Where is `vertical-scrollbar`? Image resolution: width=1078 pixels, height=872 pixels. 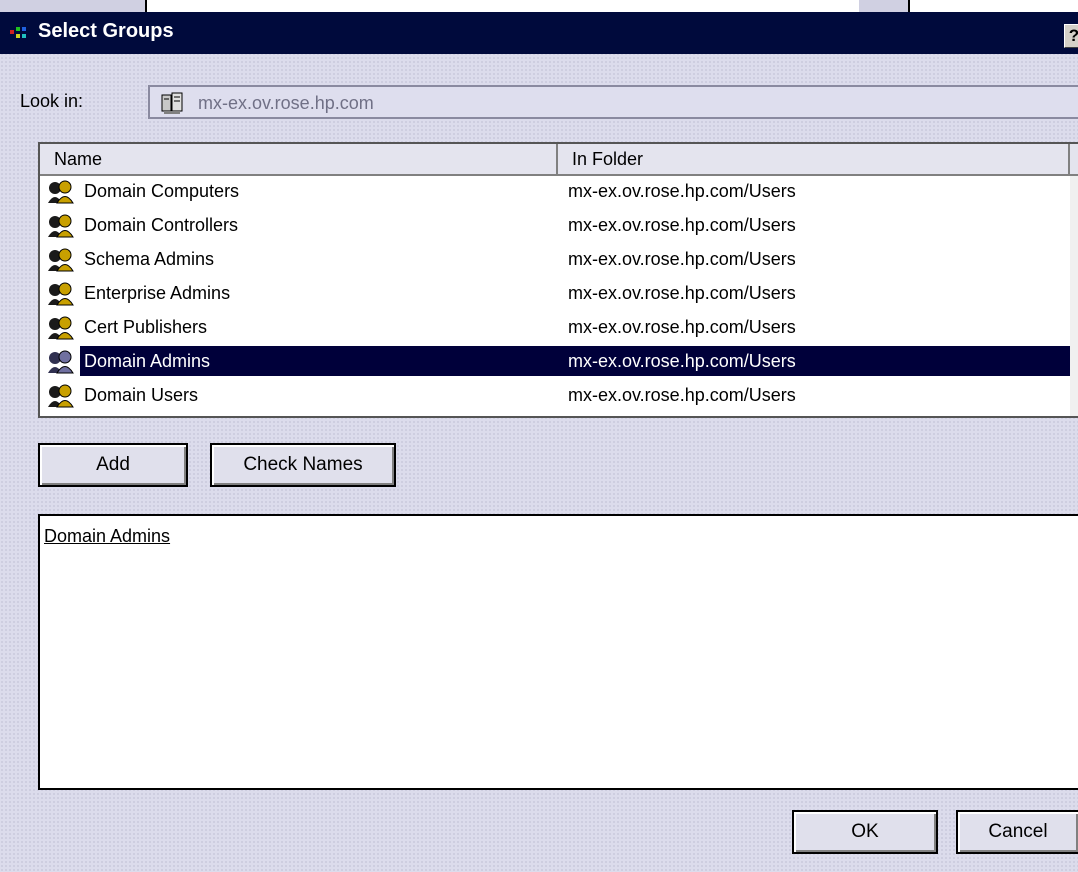 vertical-scrollbar is located at coordinates (1074, 296).